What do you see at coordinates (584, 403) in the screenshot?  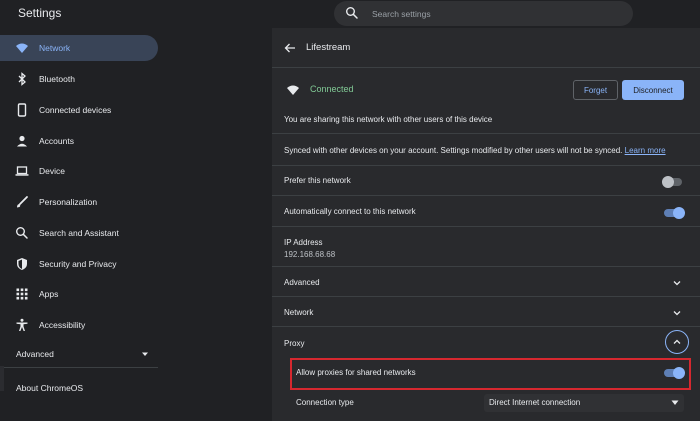 I see `connection-type-select: Direct Internet connection` at bounding box center [584, 403].